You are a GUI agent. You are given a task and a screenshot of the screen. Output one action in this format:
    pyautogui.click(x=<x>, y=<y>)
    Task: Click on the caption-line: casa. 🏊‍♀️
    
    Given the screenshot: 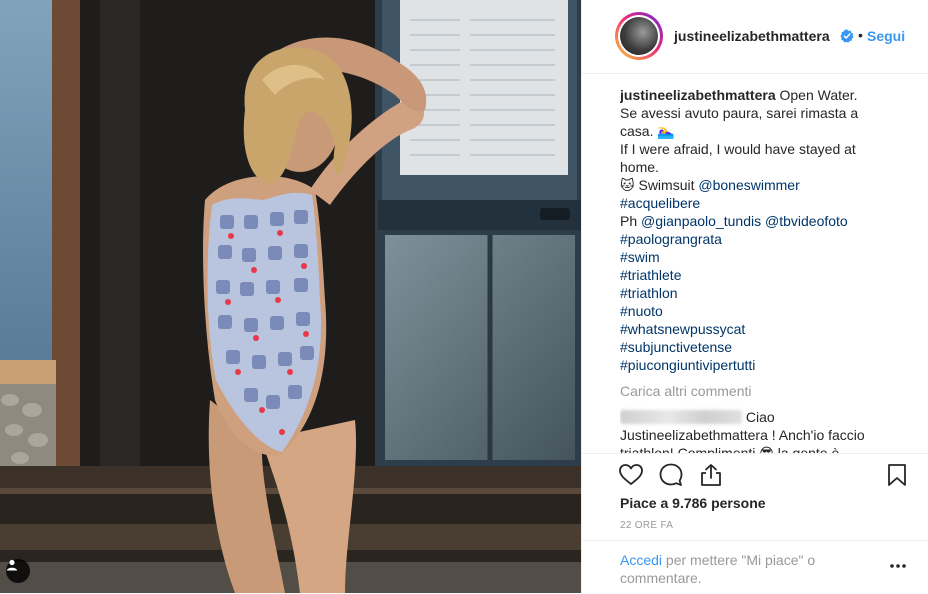 What is the action you would take?
    pyautogui.click(x=647, y=131)
    